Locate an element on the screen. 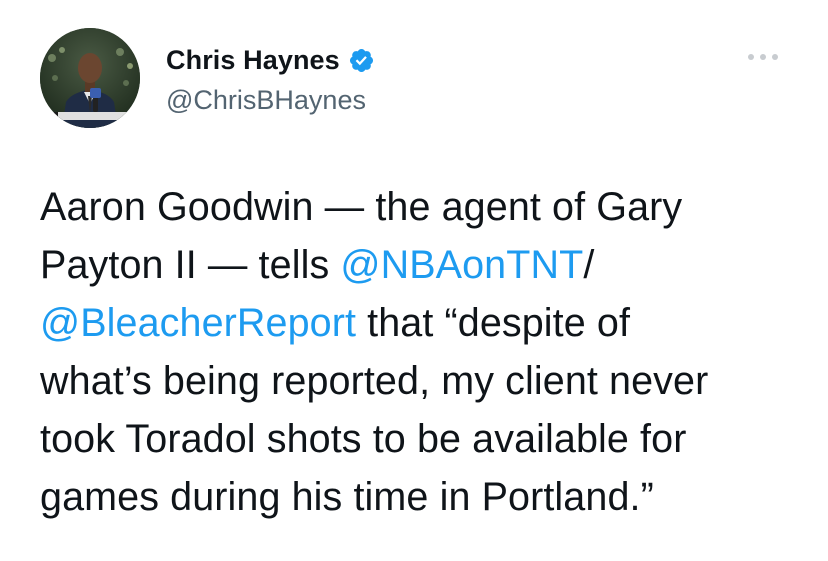 The image size is (828, 561). more-options-icon is located at coordinates (763, 57).